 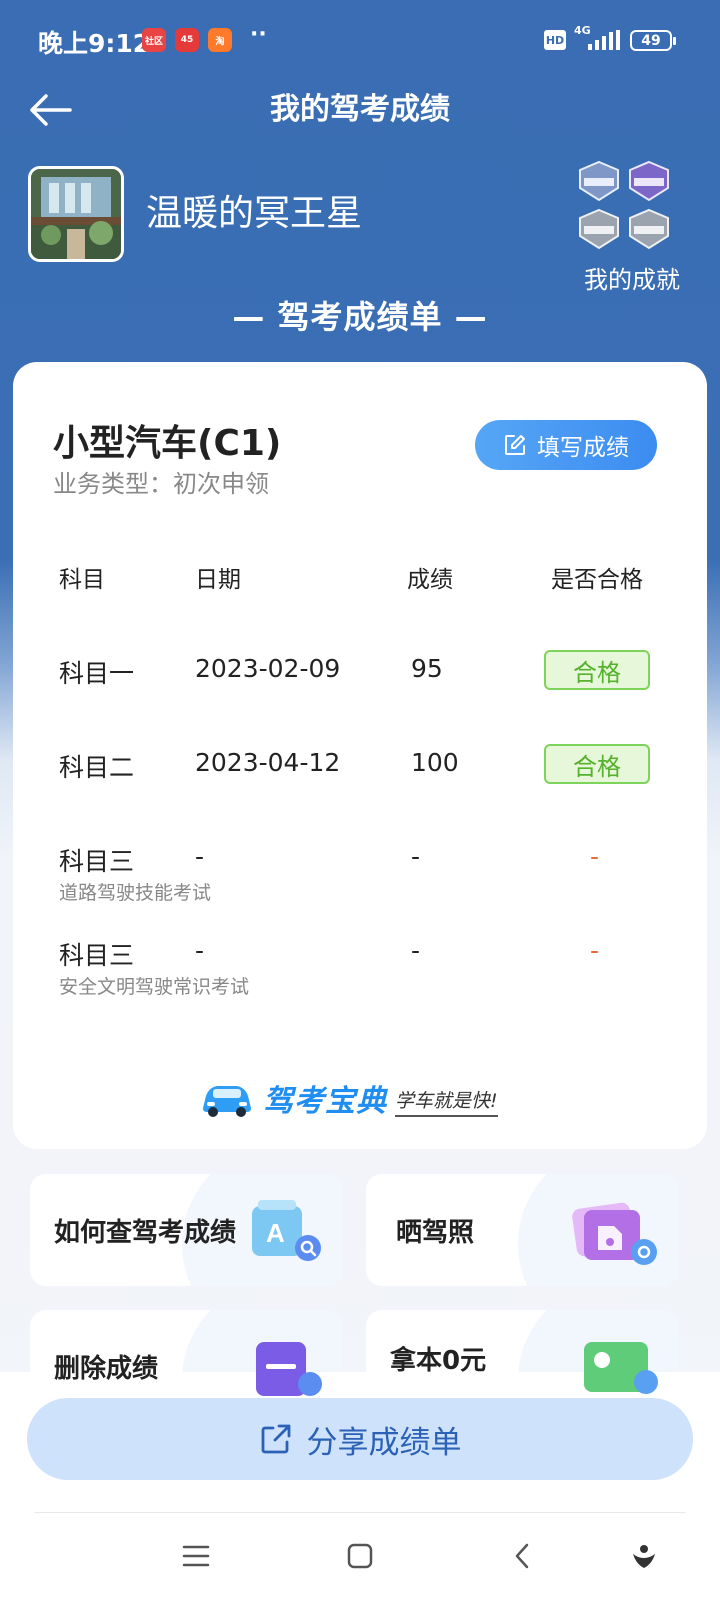 I want to click on license-card-icon, so click(x=621, y=1368).